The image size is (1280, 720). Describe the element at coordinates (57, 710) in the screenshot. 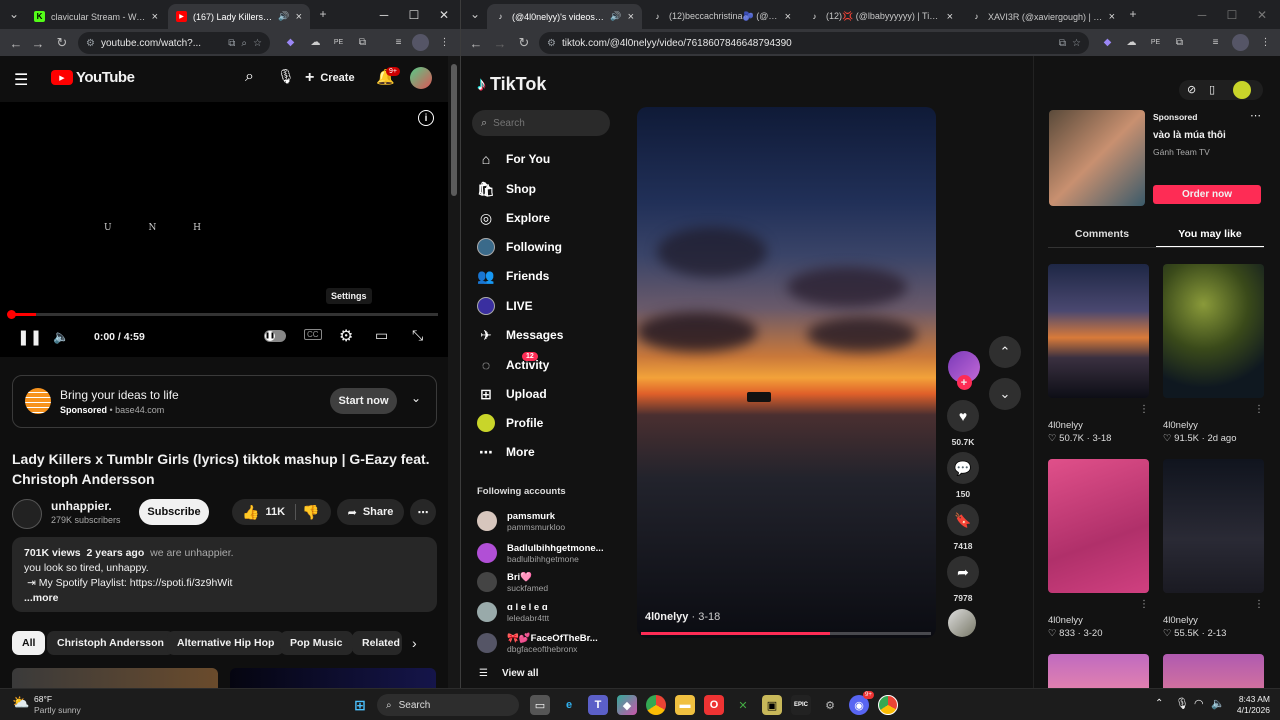

I see `weather-desc: Partly sunny` at that location.